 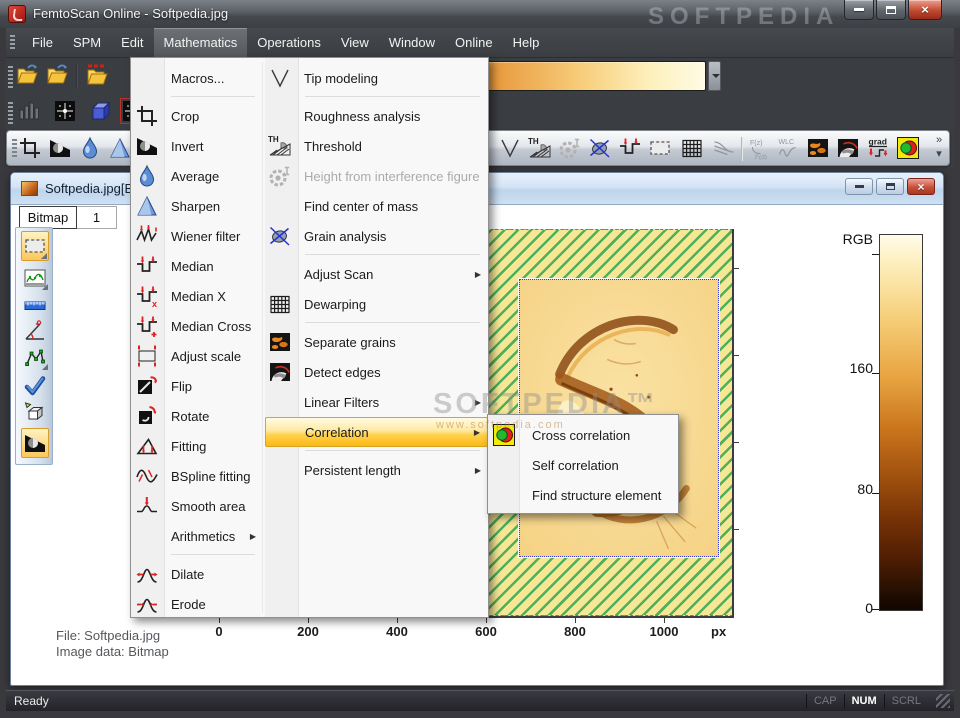 I want to click on menu-item-grain-analysis: Grain analysis, so click(x=376, y=236).